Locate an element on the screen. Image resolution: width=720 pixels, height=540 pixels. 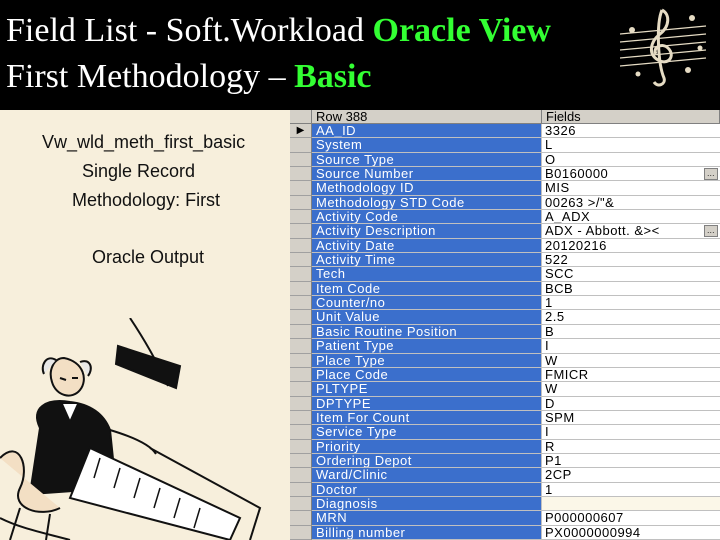
field-value-text: SPM is located at coordinates (560, 417).